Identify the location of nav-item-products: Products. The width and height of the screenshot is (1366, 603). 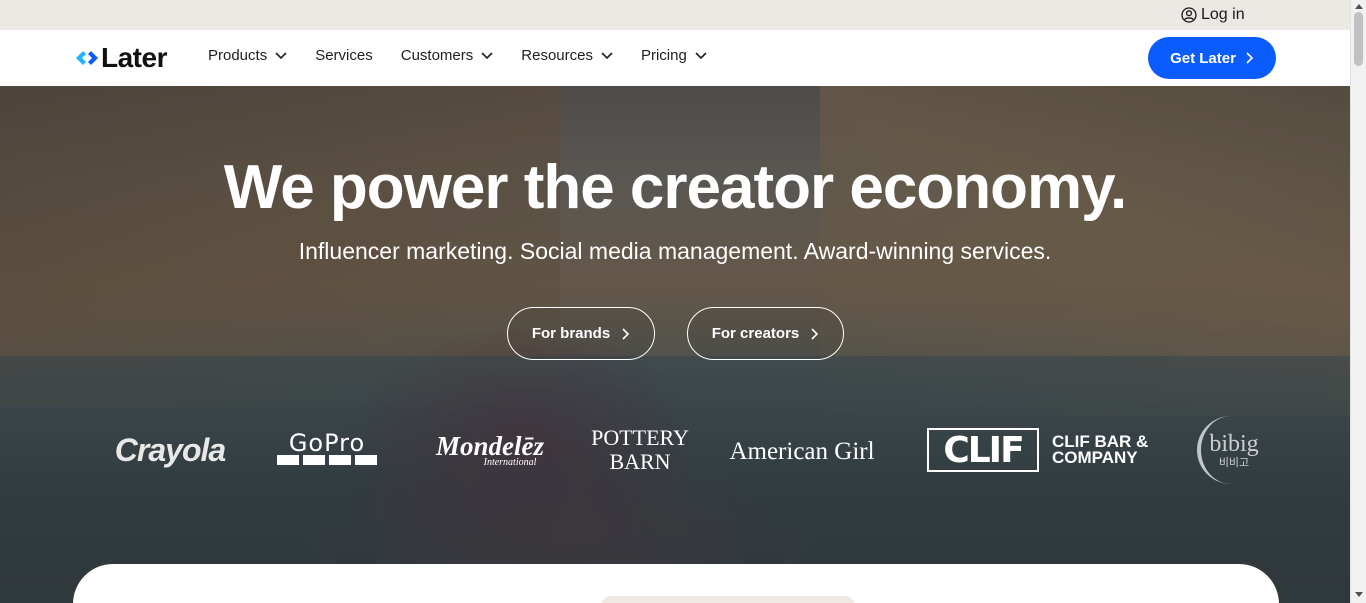
(247, 55).